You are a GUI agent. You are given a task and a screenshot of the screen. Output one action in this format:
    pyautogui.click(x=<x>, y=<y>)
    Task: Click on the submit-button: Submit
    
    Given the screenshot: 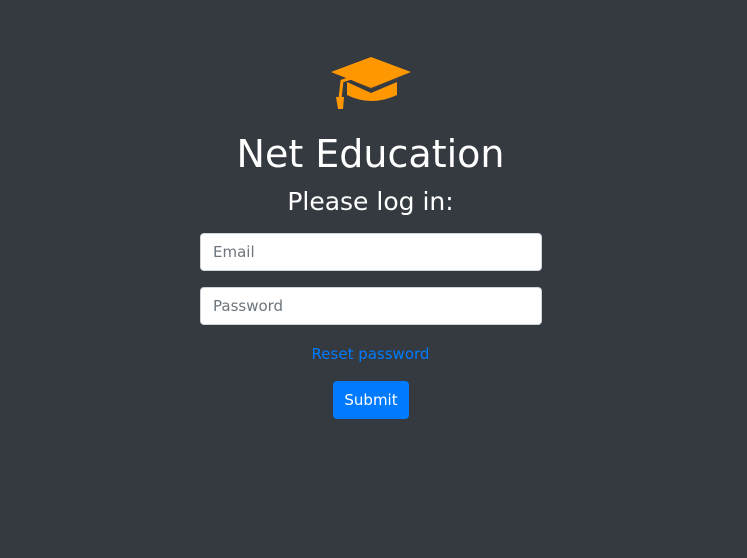 What is the action you would take?
    pyautogui.click(x=371, y=400)
    